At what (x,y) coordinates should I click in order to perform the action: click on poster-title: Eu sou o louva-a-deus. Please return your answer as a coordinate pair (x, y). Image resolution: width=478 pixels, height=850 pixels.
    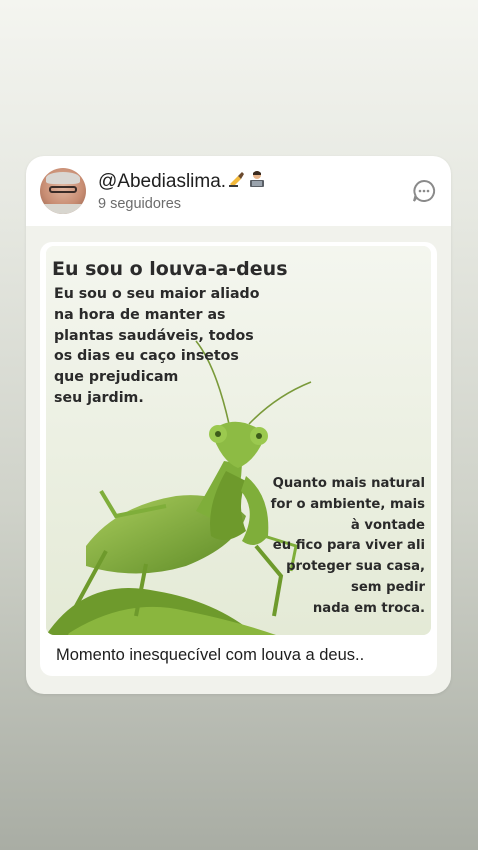
    Looking at the image, I should click on (170, 269).